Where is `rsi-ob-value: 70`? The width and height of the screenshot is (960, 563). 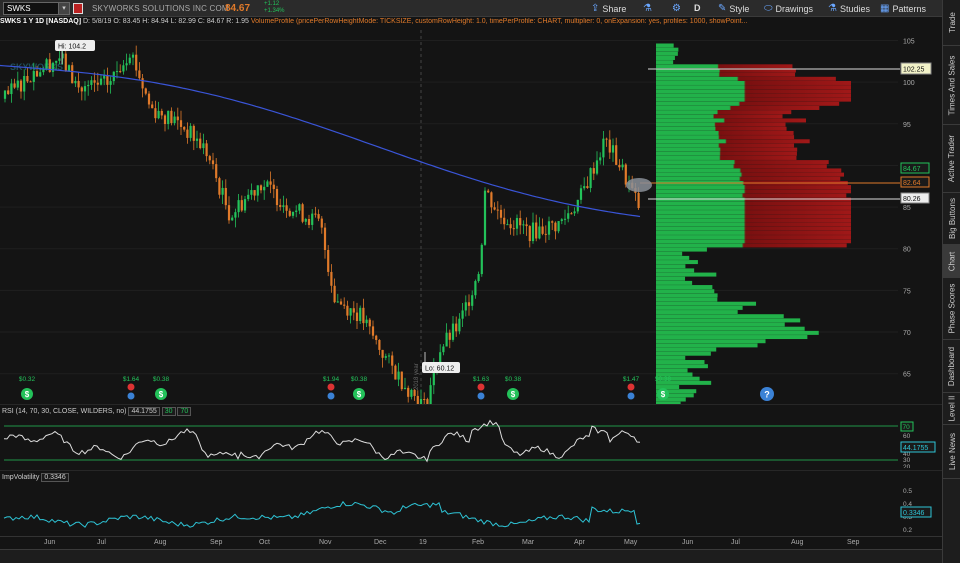 rsi-ob-value: 70 is located at coordinates (907, 427).